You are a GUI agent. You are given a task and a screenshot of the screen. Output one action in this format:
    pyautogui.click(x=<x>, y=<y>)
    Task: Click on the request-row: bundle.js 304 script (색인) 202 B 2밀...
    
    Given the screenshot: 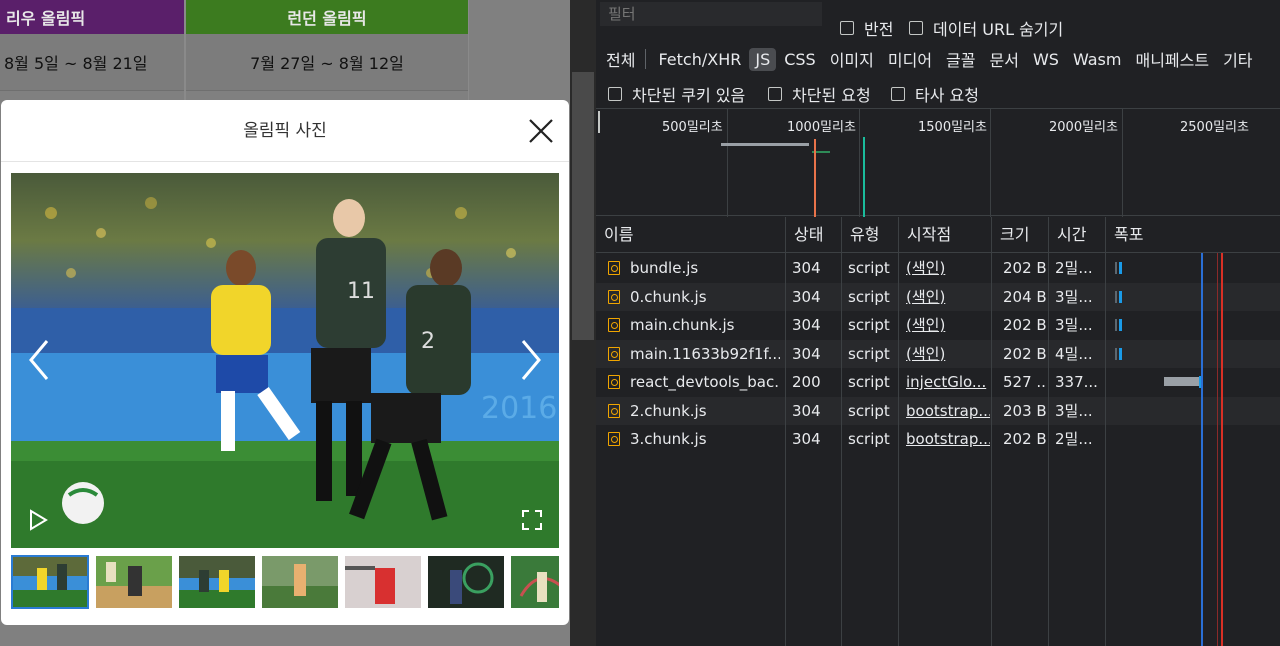 What is the action you would take?
    pyautogui.click(x=938, y=268)
    